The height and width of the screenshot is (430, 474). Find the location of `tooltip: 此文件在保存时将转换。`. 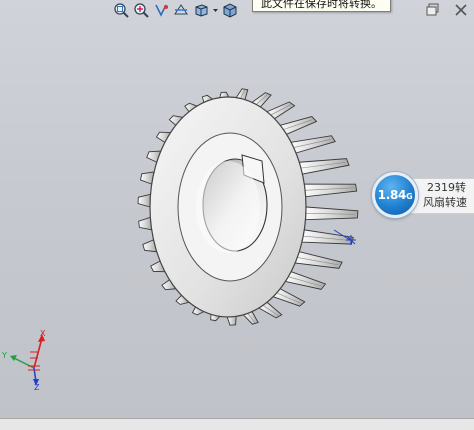

tooltip: 此文件在保存时将转换。 is located at coordinates (321, 6).